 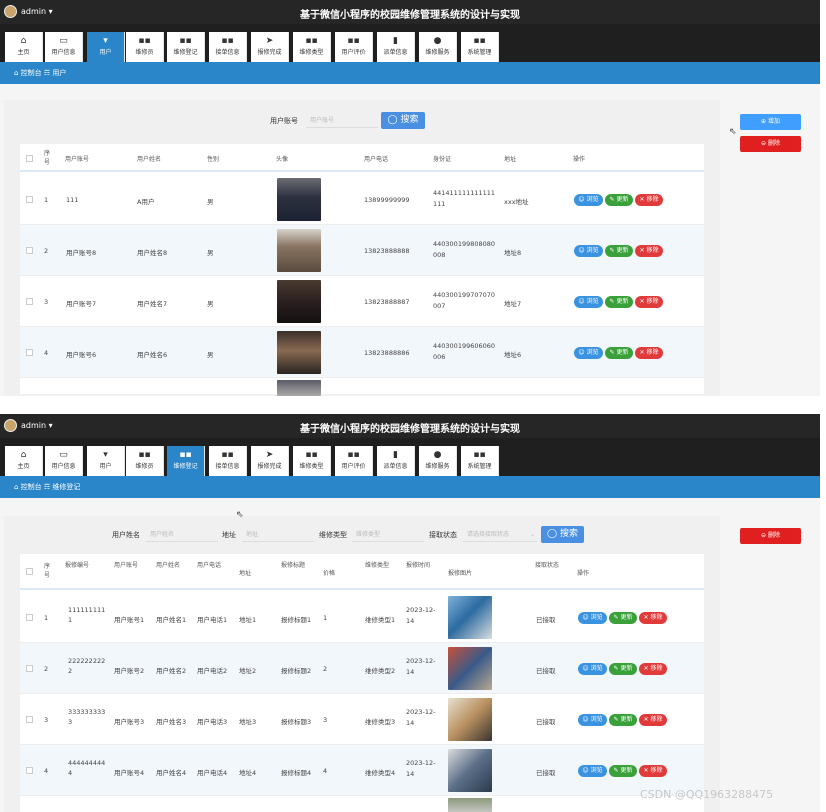 I want to click on nav-item-active: ▾ 用户, so click(x=106, y=47).